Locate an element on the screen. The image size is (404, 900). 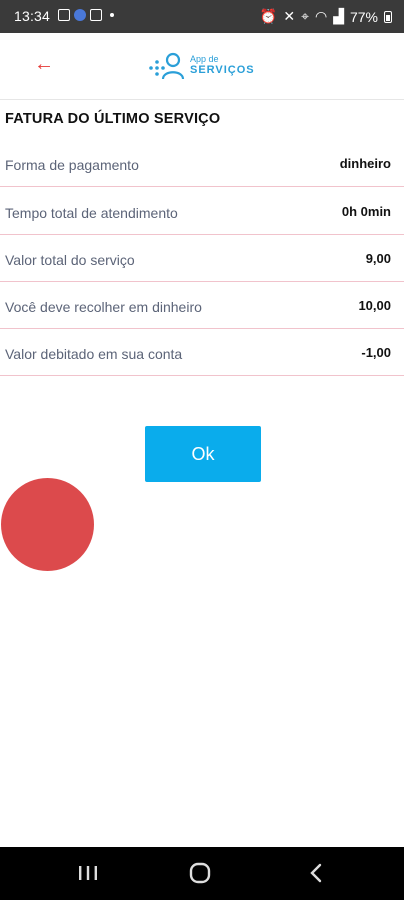
row-label: Forma de pagamento is located at coordinates (72, 165).